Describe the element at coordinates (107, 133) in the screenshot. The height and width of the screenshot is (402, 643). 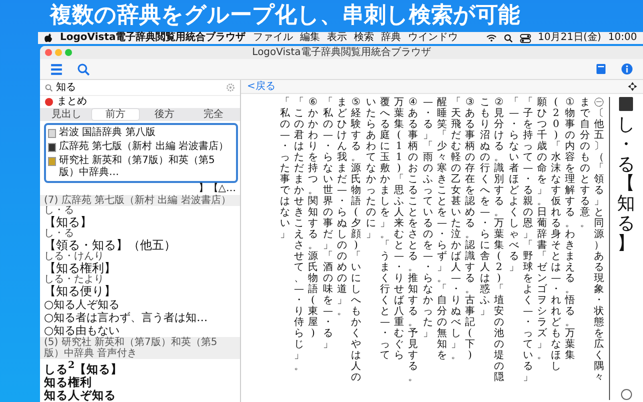
I see `dictionary-menu-item: 岩波 国語辞典 第八版` at that location.